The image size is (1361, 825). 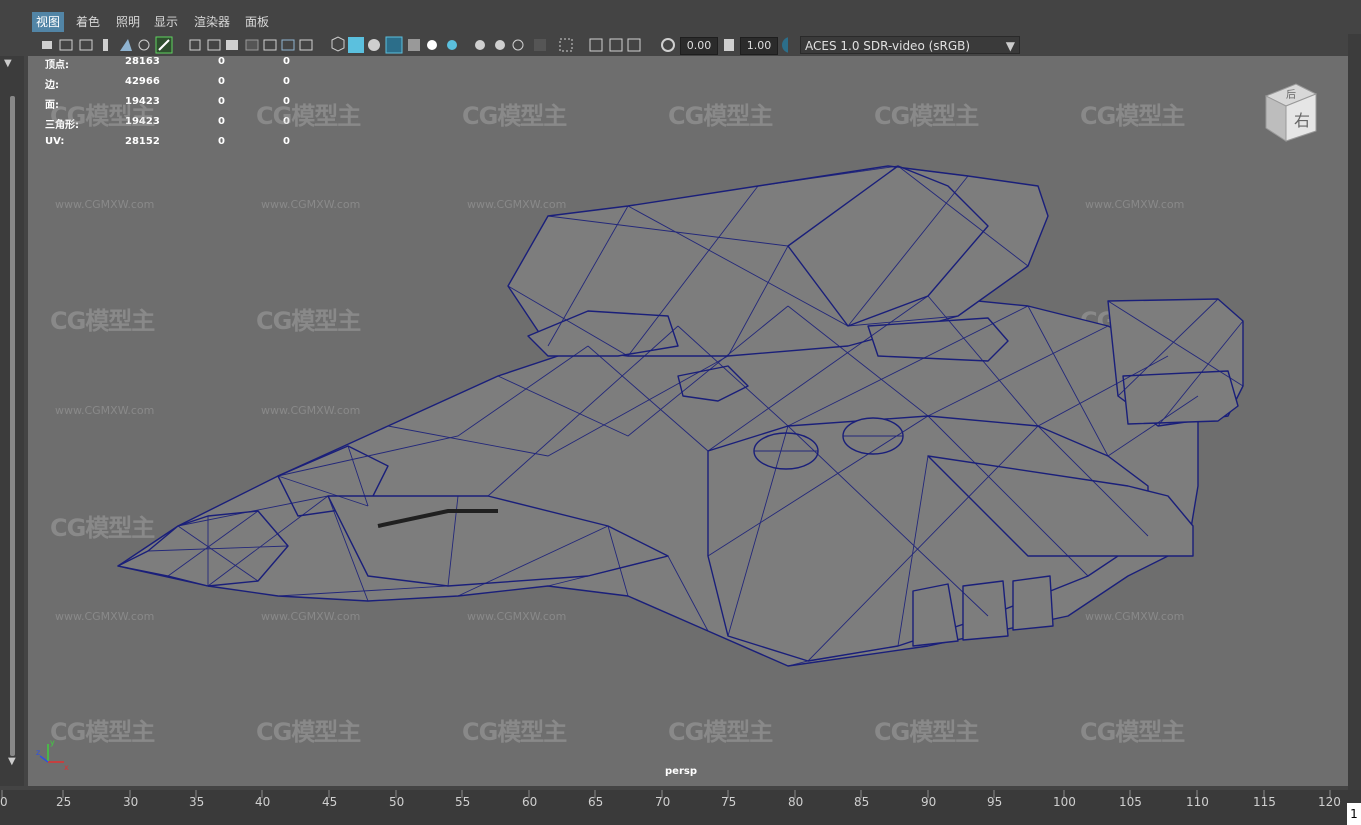 I want to click on timeline-tick-label: 110, so click(x=1197, y=802).